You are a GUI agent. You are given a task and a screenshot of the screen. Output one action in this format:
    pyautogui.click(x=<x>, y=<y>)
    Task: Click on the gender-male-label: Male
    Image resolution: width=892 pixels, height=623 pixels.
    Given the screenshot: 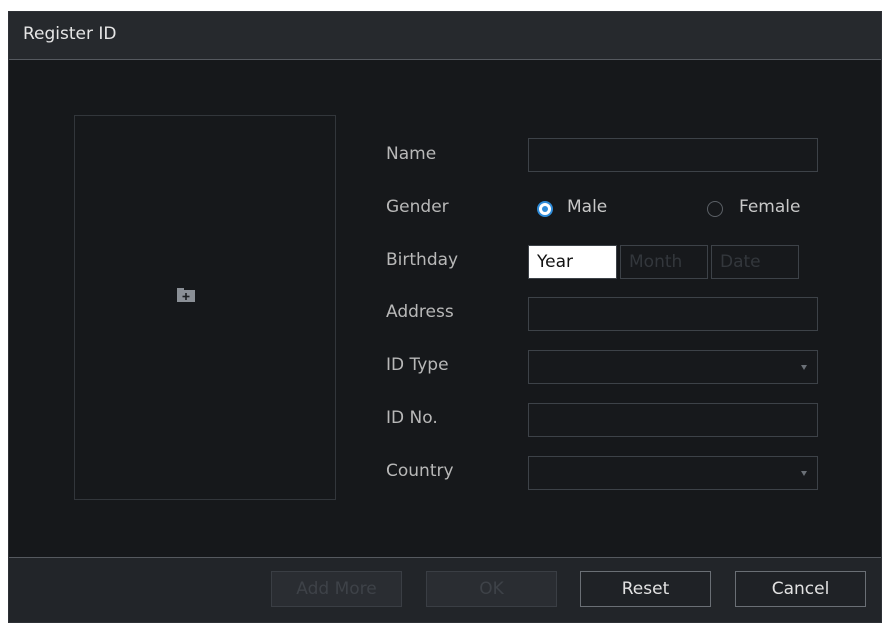 What is the action you would take?
    pyautogui.click(x=587, y=207)
    